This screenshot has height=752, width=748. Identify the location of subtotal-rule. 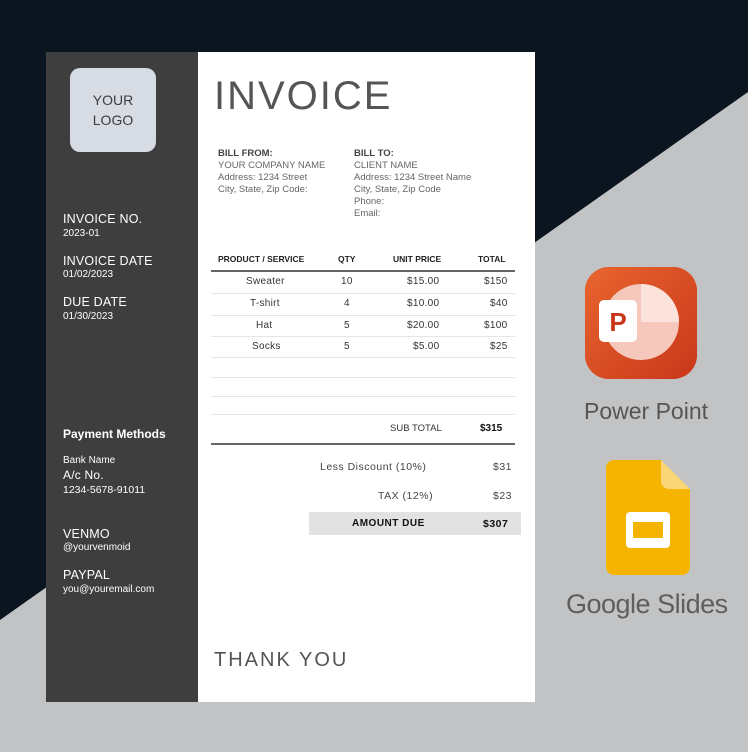
(363, 444).